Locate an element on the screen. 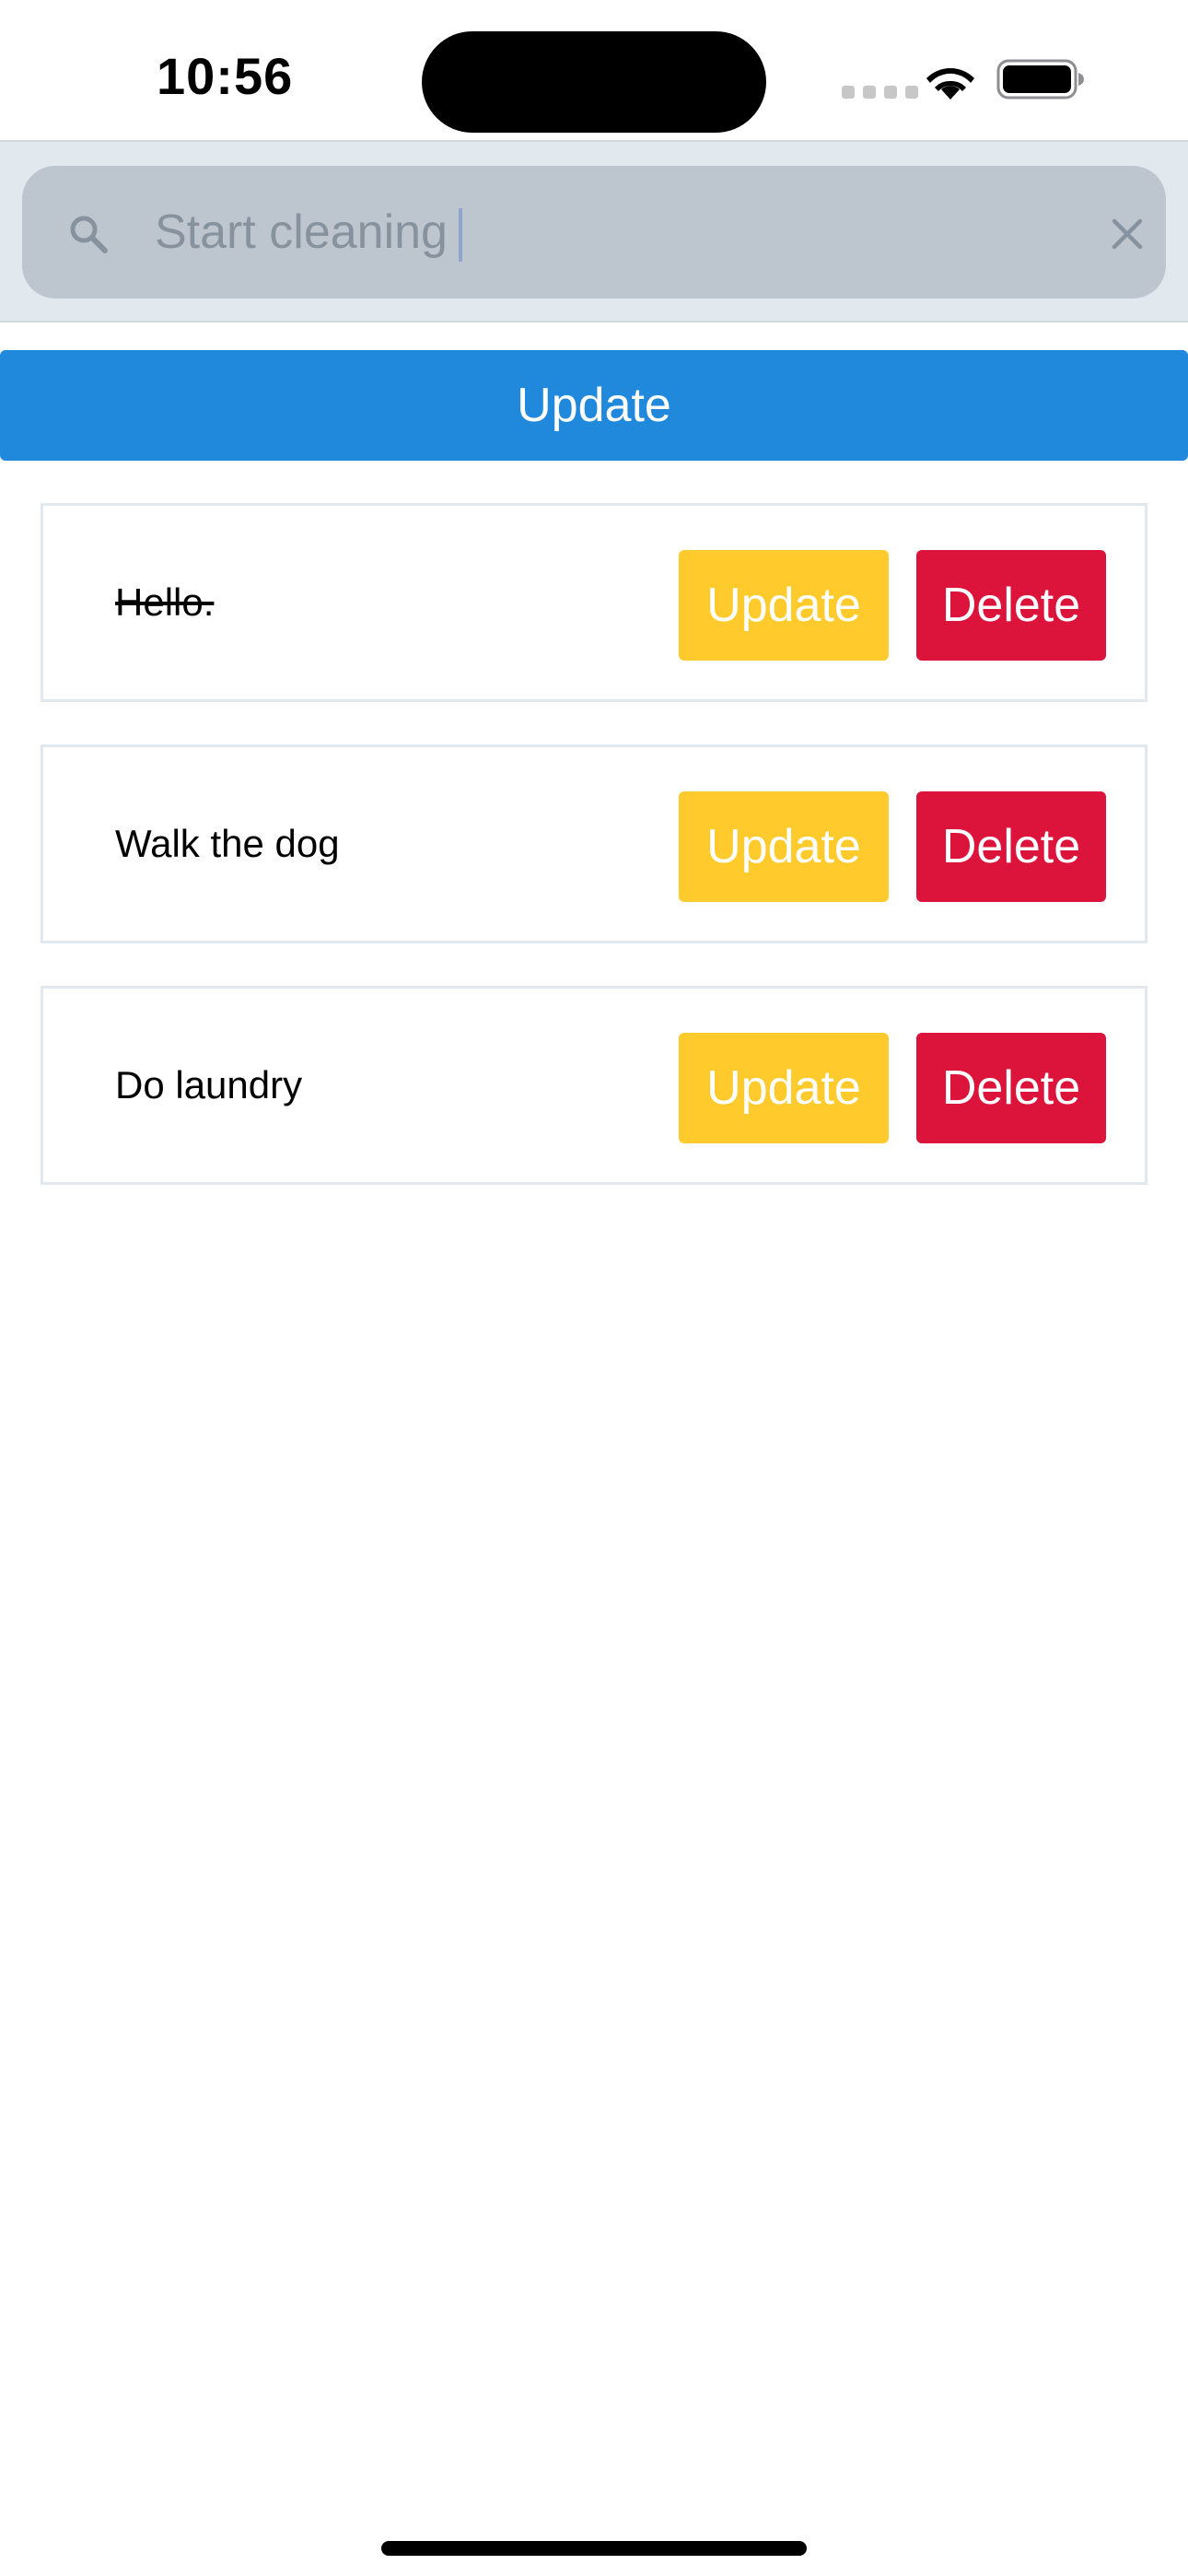 The height and width of the screenshot is (2576, 1188). todo-item-text: Hello. is located at coordinates (164, 603).